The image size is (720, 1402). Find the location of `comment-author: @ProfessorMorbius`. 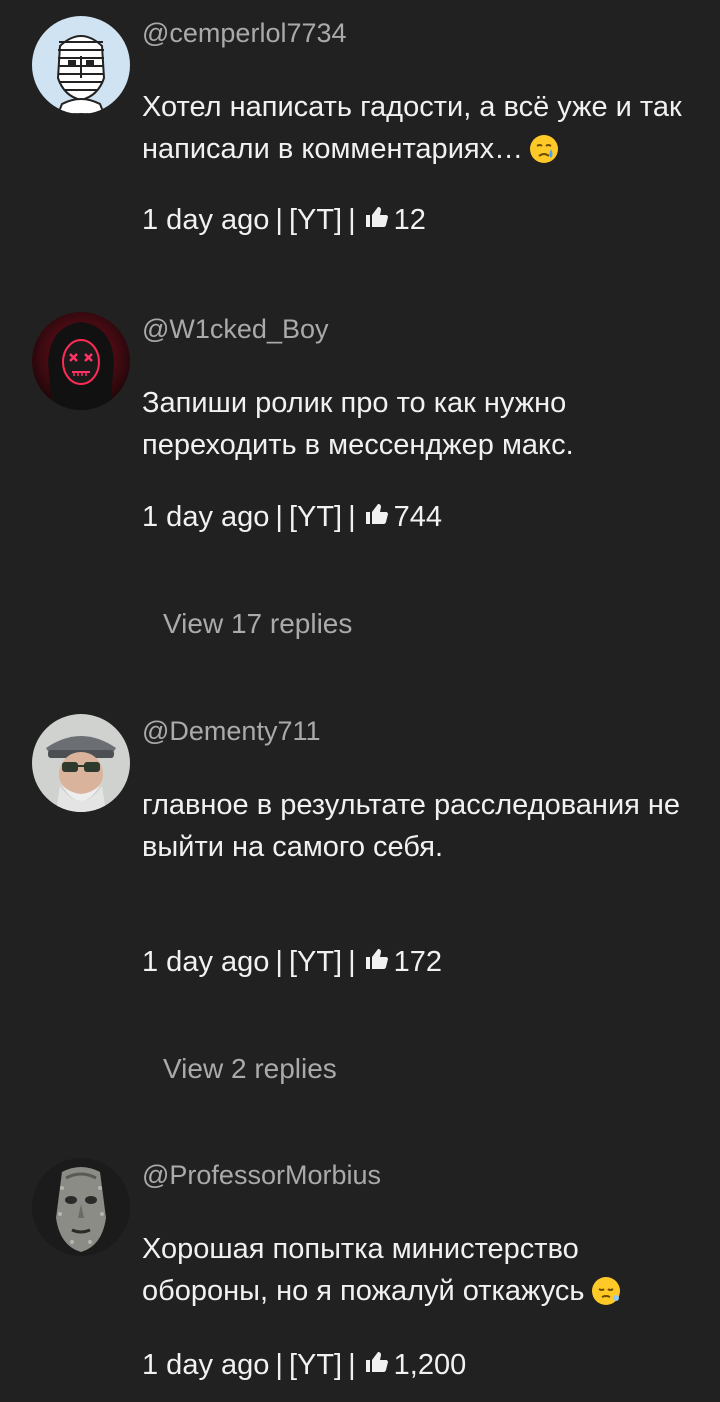

comment-author: @ProfessorMorbius is located at coordinates (261, 1175).